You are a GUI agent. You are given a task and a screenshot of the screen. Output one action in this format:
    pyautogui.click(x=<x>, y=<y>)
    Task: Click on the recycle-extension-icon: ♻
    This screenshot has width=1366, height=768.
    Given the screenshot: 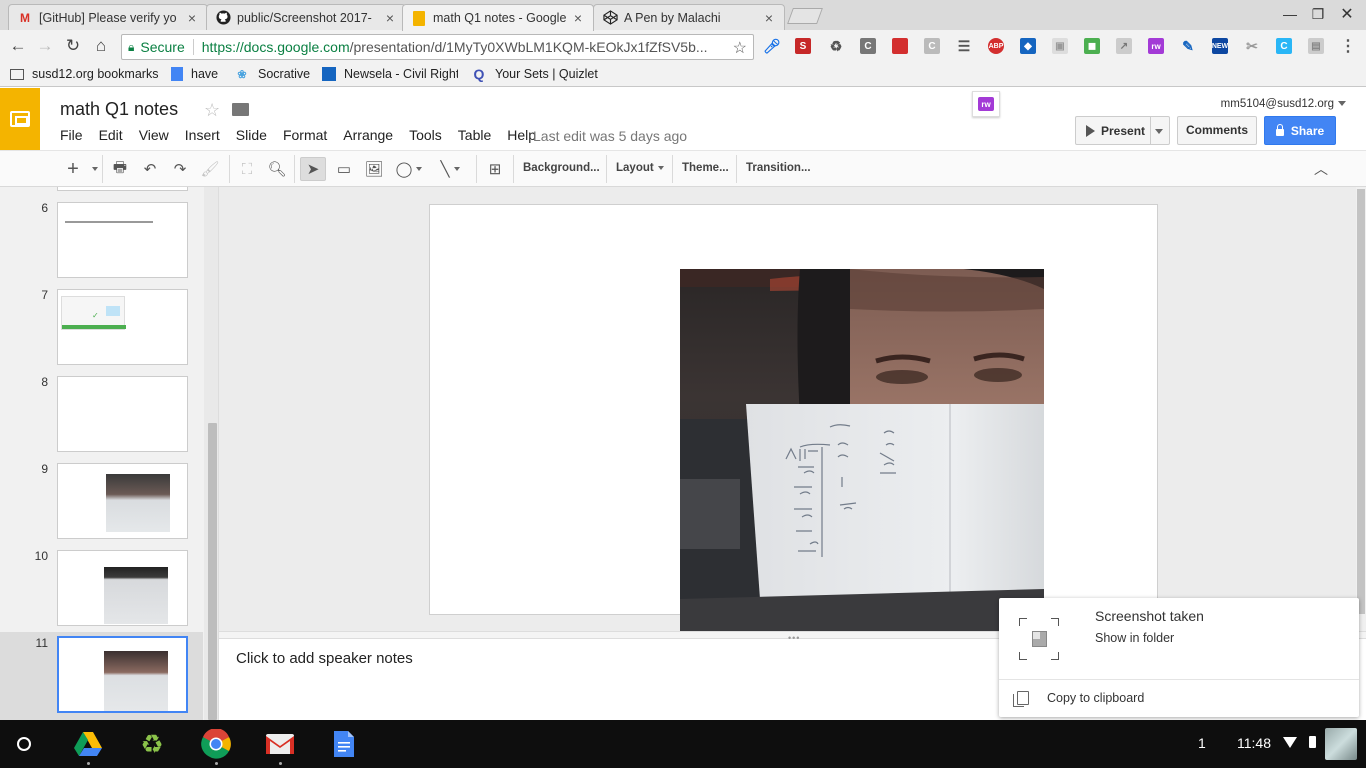 What is the action you would take?
    pyautogui.click(x=836, y=46)
    